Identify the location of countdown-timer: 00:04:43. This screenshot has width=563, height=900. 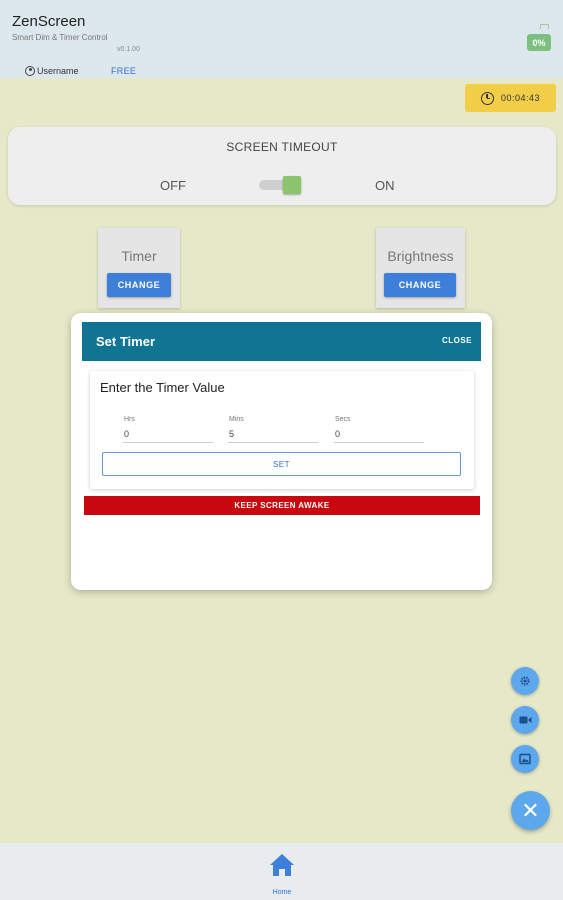
(510, 98).